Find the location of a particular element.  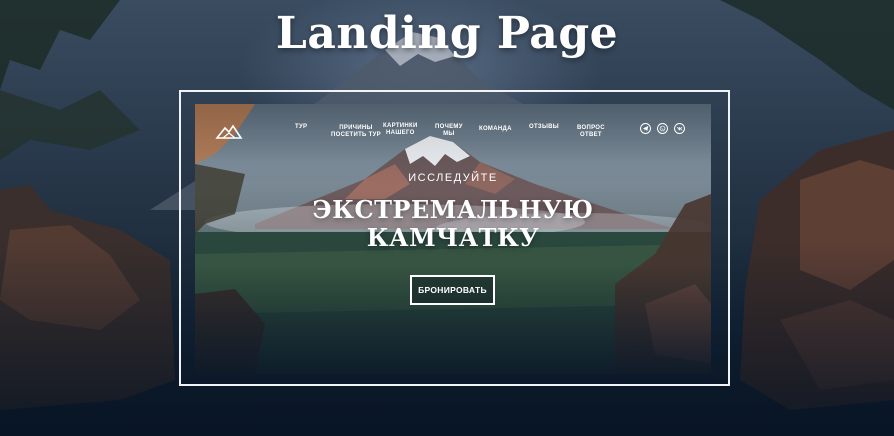

nav-item-faq: ВОПРОС ОТВЕТ is located at coordinates (591, 132).